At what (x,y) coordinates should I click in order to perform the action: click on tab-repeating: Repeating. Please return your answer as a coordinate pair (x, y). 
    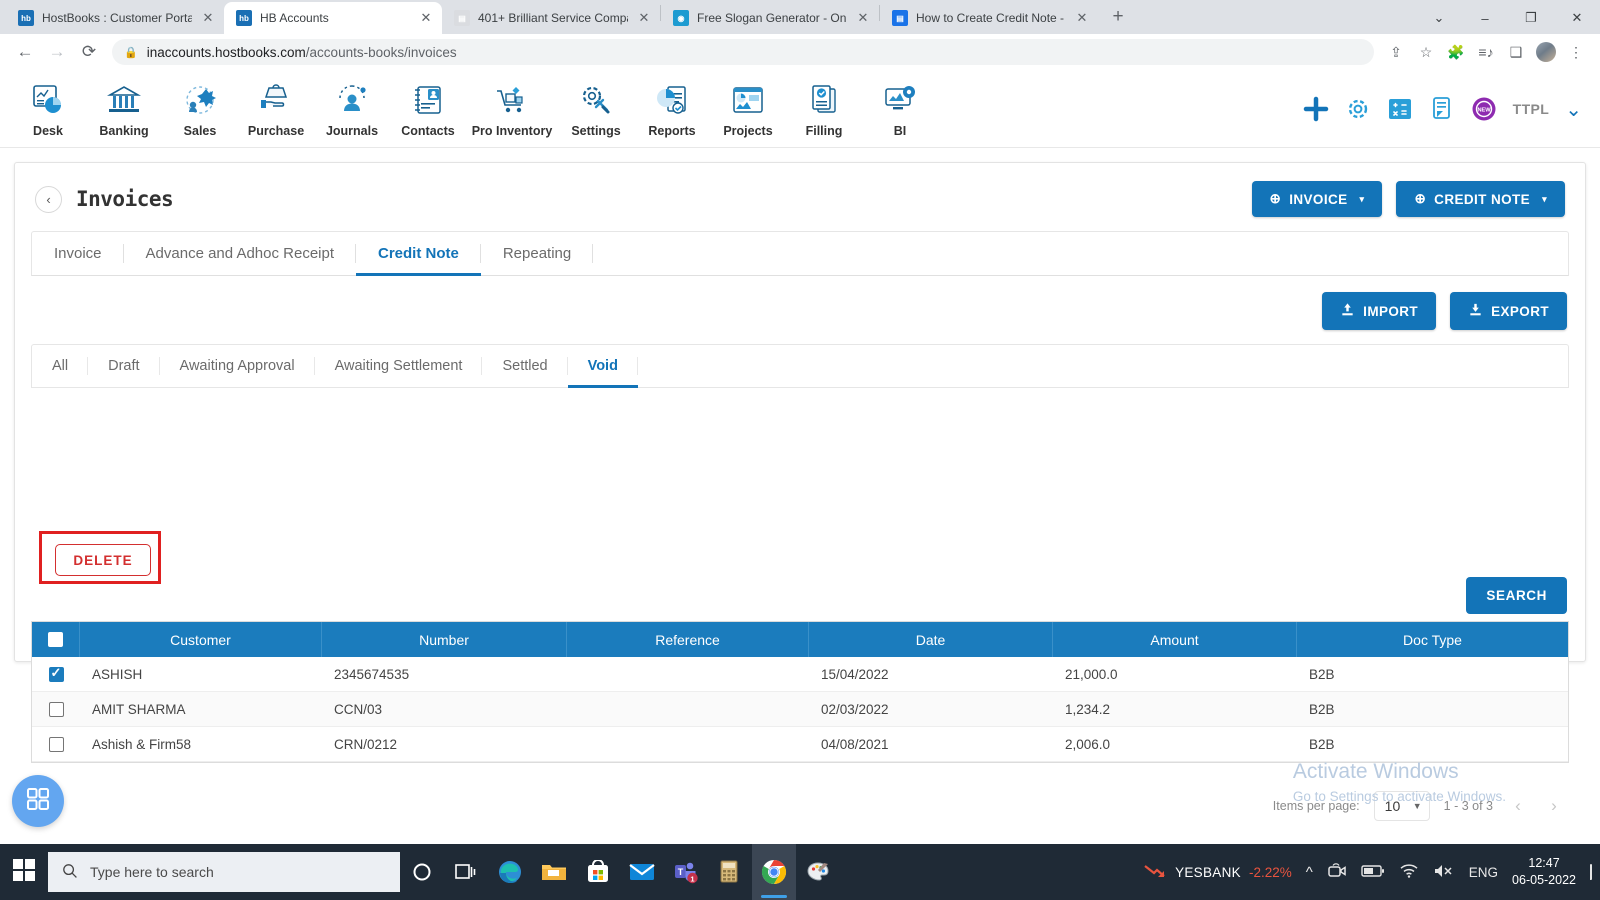
    Looking at the image, I should click on (537, 253).